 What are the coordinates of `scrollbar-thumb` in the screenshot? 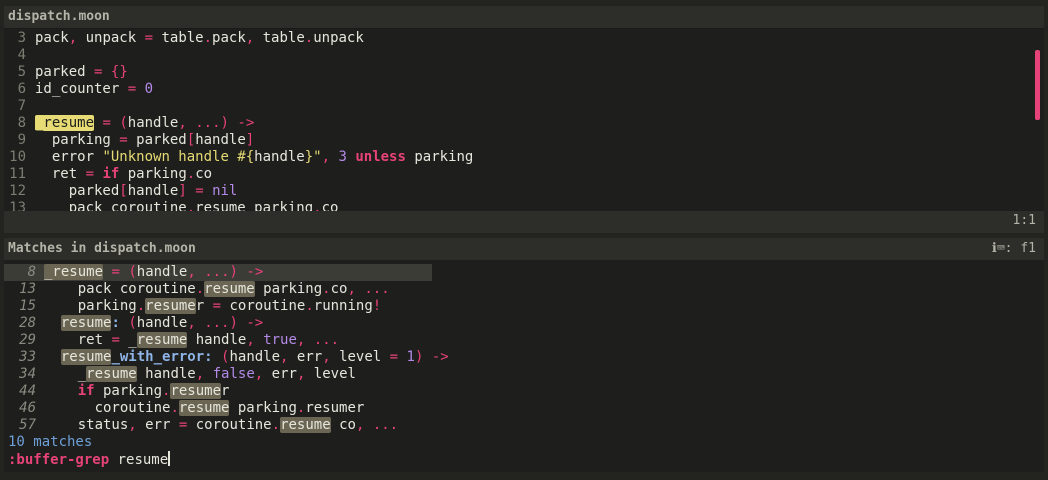 It's located at (1037, 85).